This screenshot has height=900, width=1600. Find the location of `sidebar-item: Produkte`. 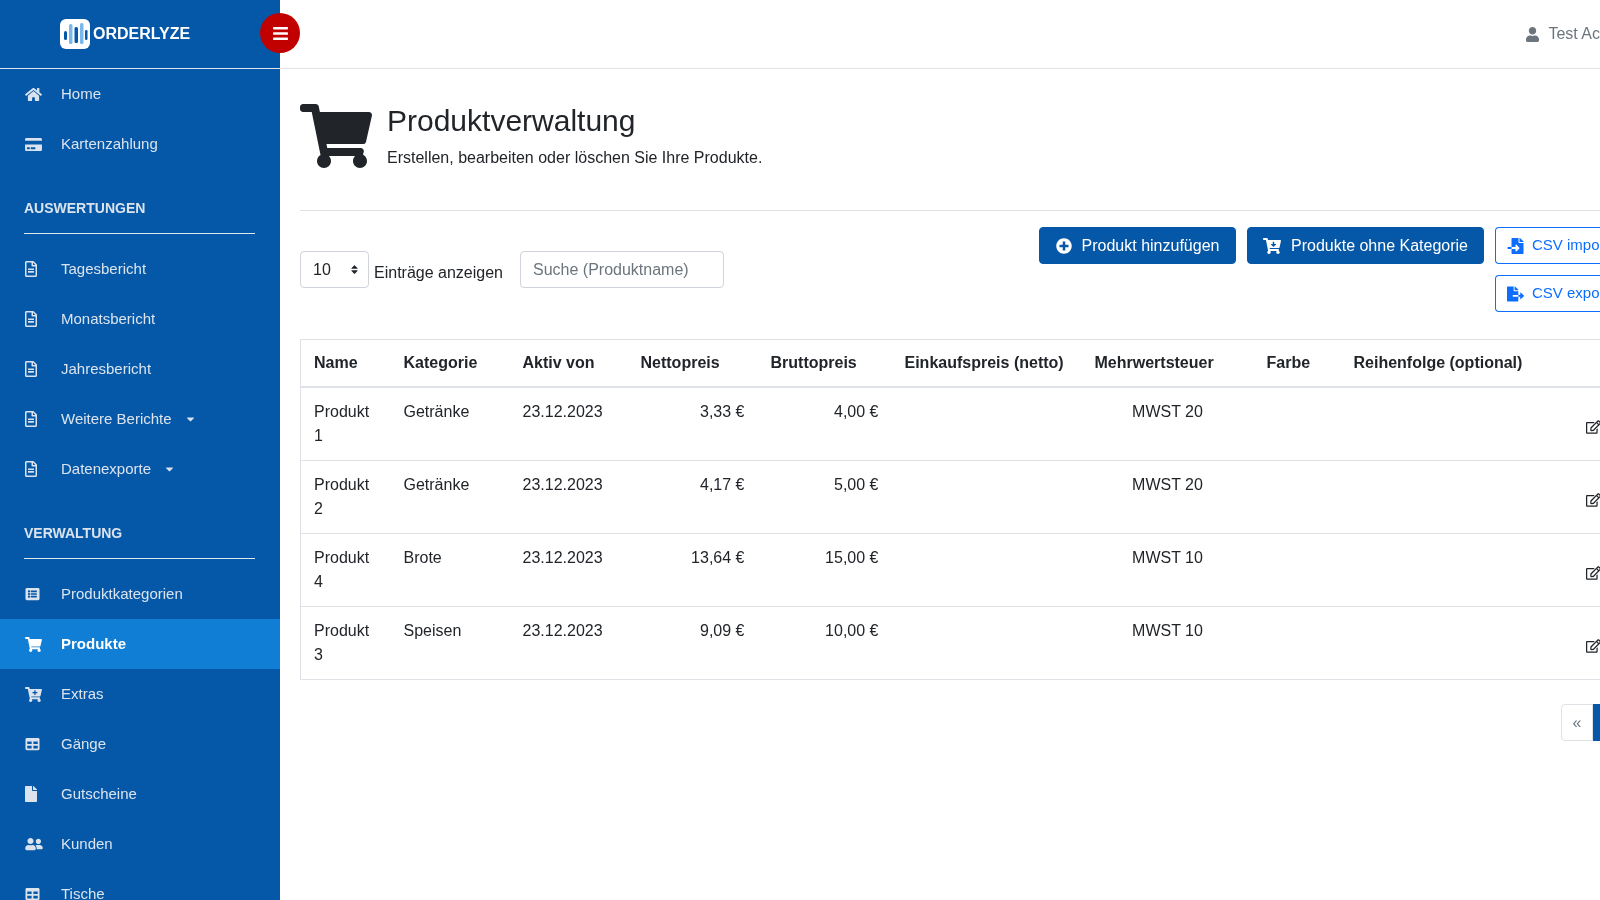

sidebar-item: Produkte is located at coordinates (140, 644).